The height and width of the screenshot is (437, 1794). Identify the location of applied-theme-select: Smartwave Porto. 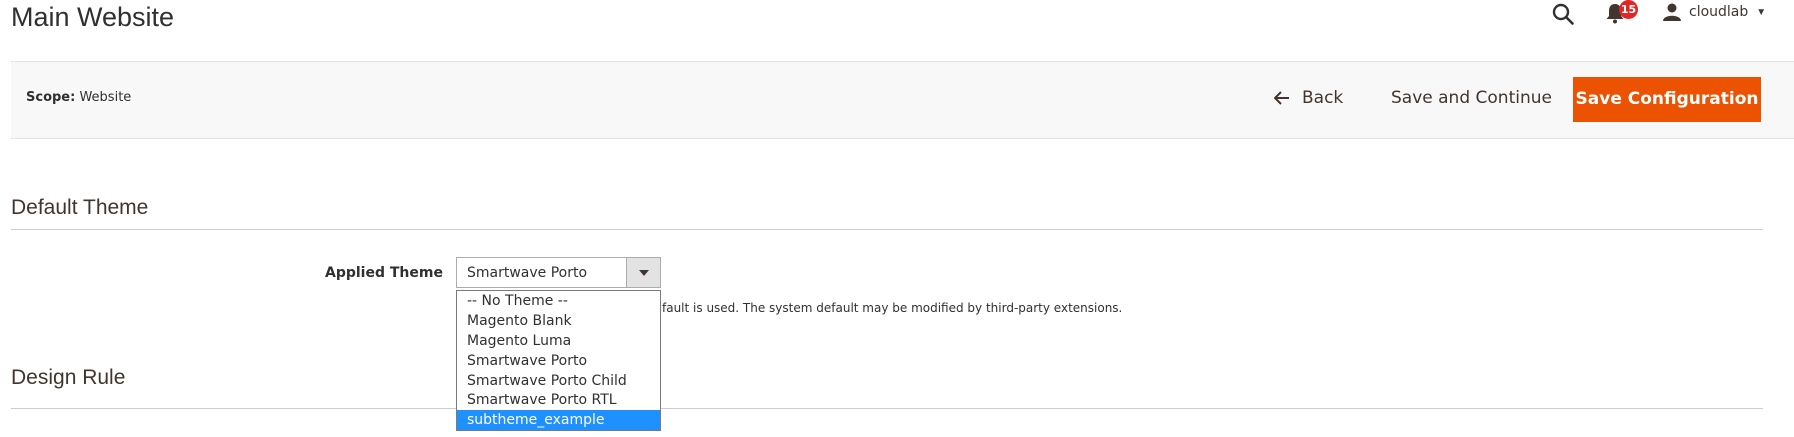
(558, 272).